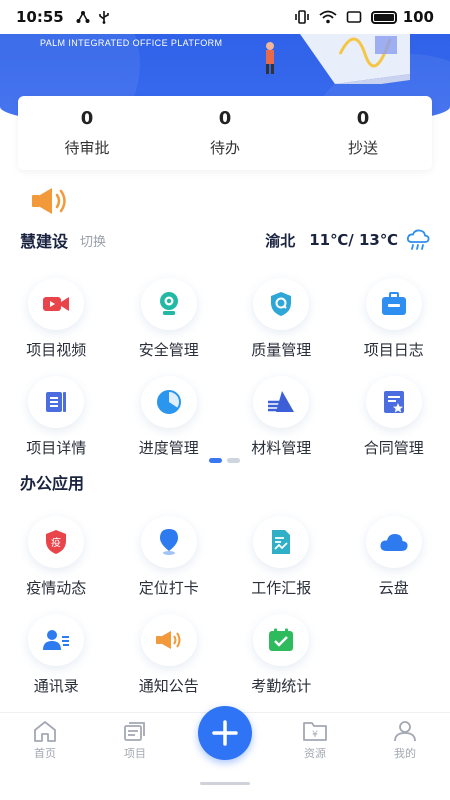  What do you see at coordinates (51, 201) in the screenshot?
I see `announcement-speaker-icon` at bounding box center [51, 201].